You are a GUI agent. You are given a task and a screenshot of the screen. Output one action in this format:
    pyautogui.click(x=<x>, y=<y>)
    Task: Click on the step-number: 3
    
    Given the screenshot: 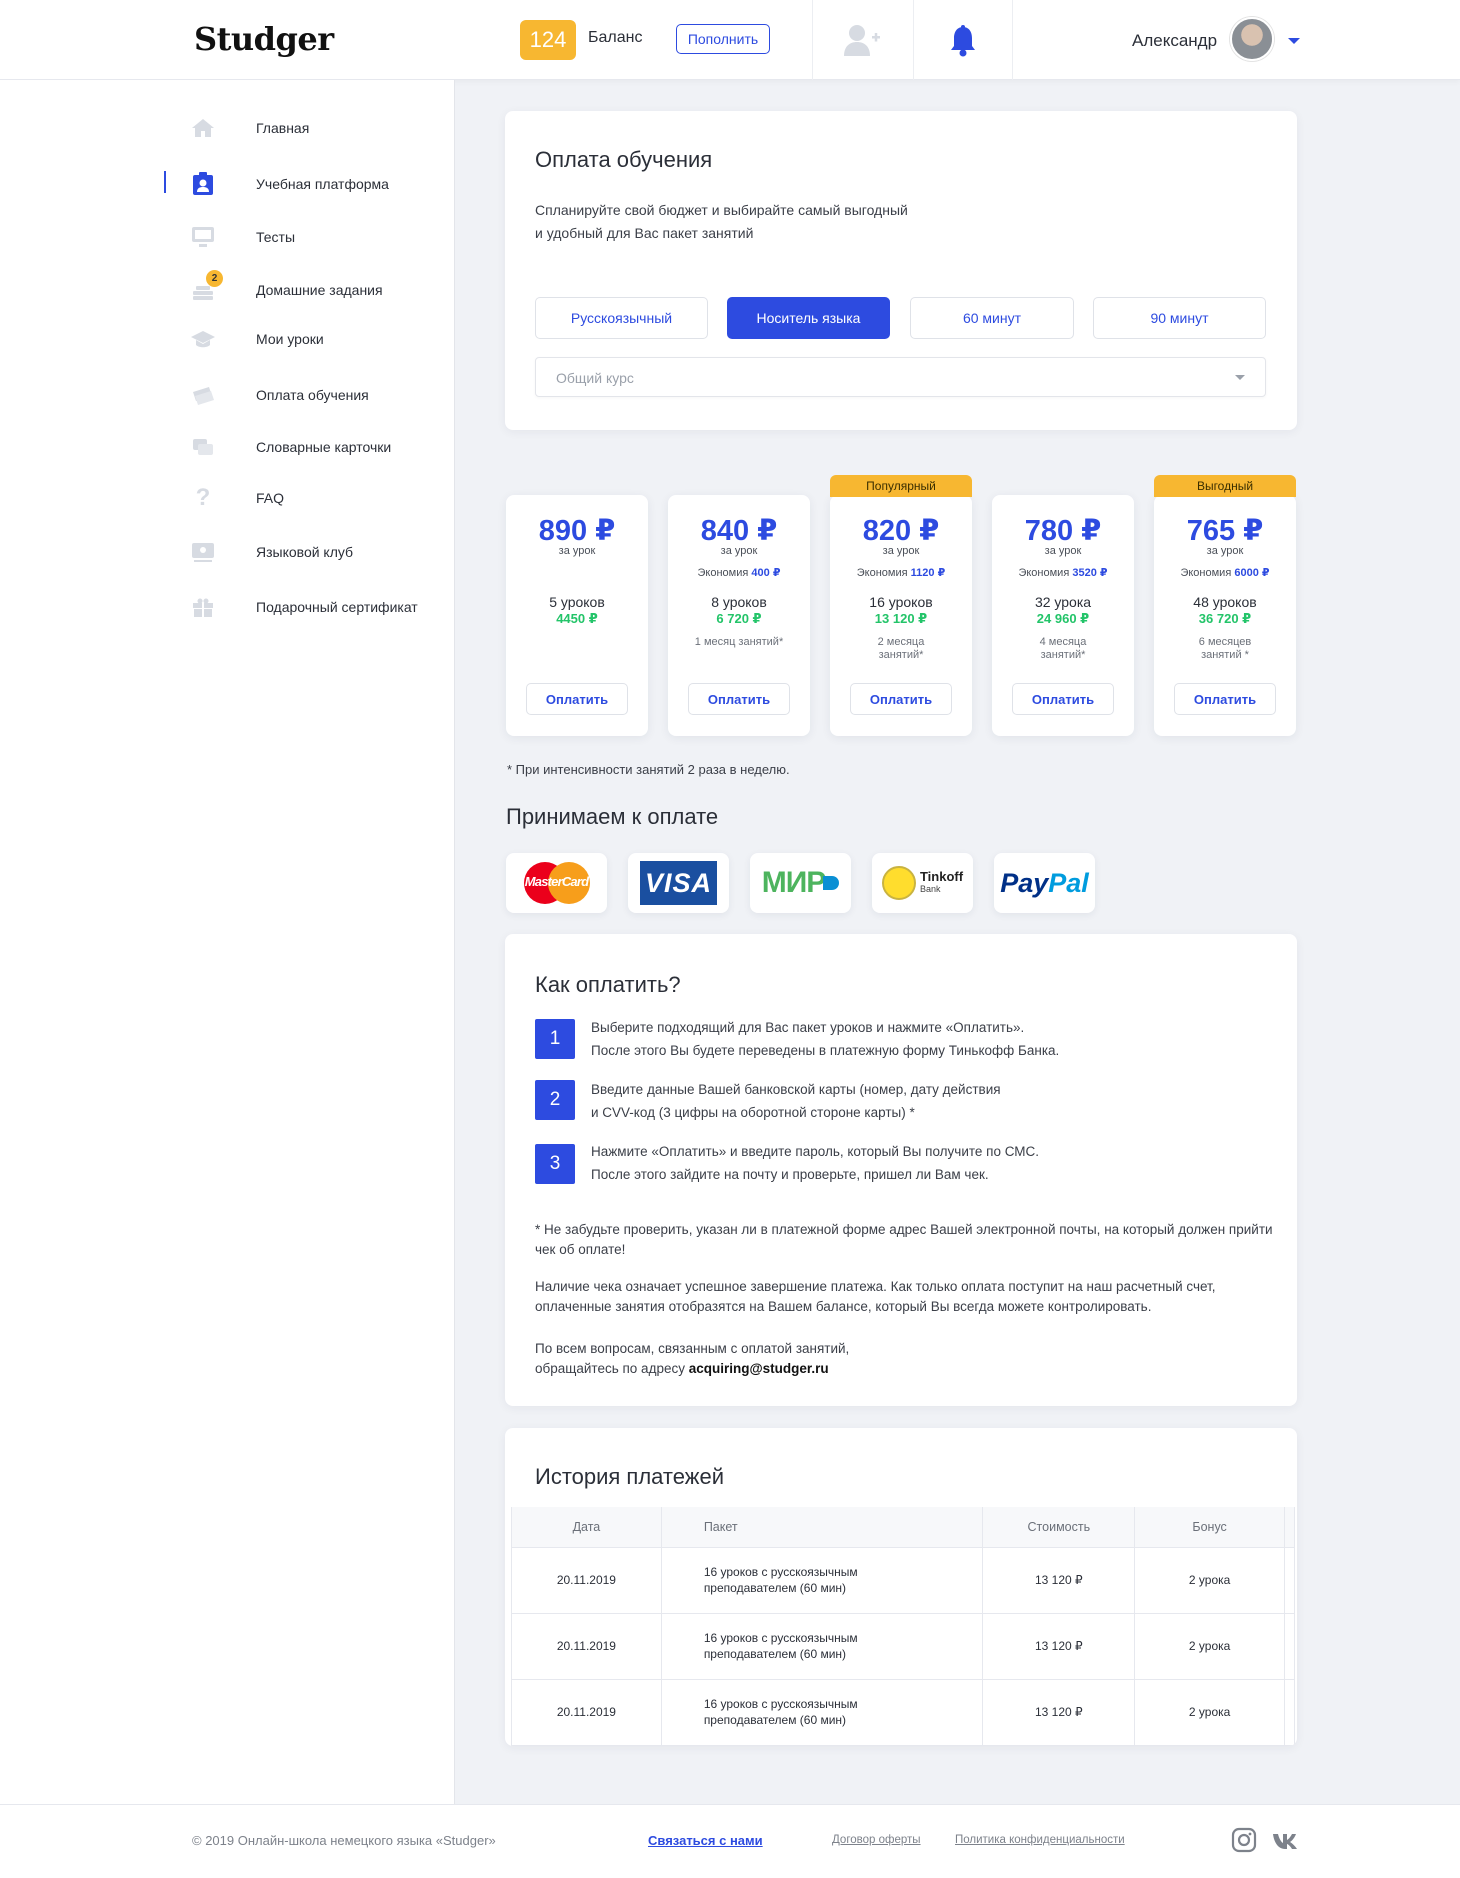 What is the action you would take?
    pyautogui.click(x=555, y=1164)
    